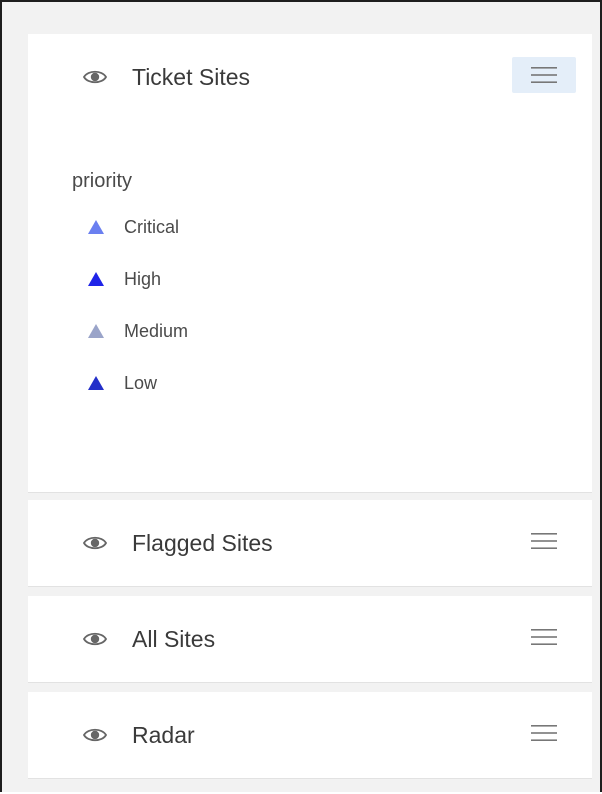  I want to click on legend-item-low: Low, so click(114, 399).